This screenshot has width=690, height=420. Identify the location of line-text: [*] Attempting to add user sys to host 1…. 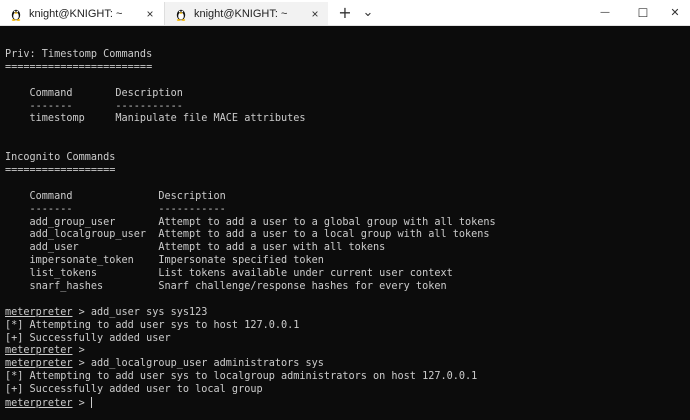
(152, 325).